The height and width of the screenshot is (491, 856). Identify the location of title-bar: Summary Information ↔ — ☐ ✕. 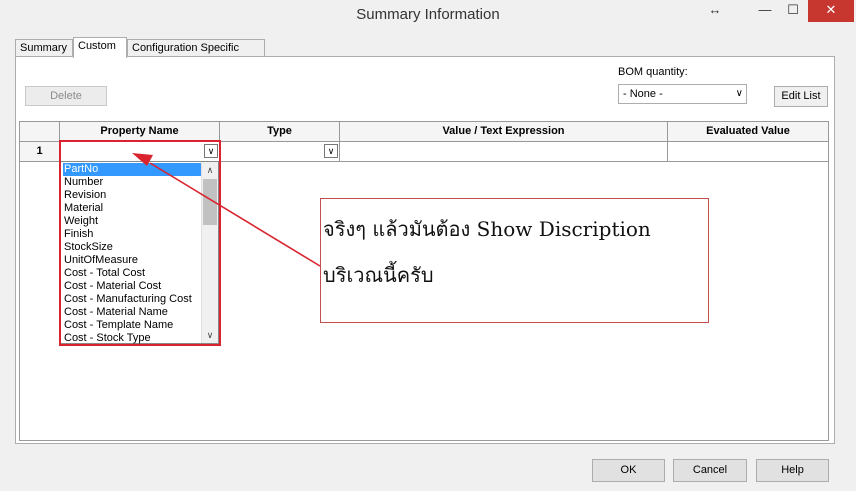
(428, 15).